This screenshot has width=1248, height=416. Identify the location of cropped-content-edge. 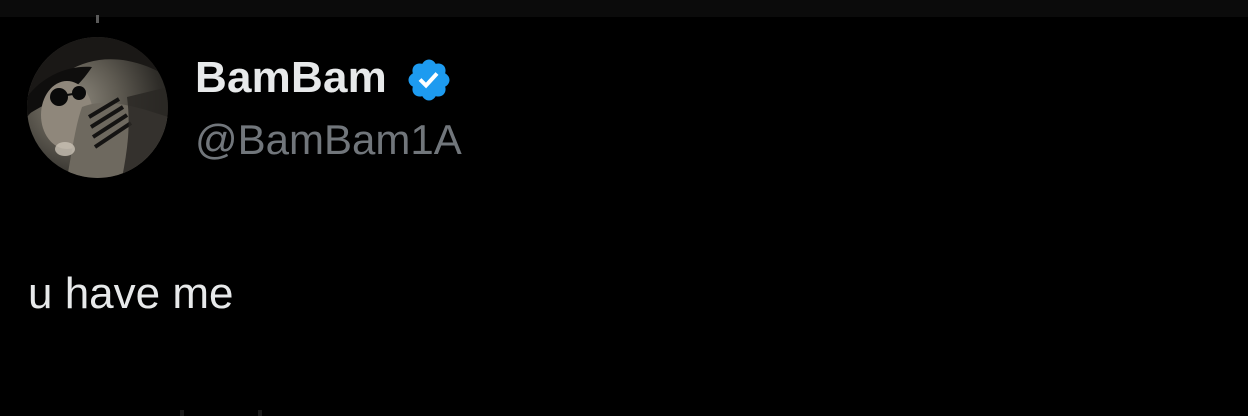
(624, 411).